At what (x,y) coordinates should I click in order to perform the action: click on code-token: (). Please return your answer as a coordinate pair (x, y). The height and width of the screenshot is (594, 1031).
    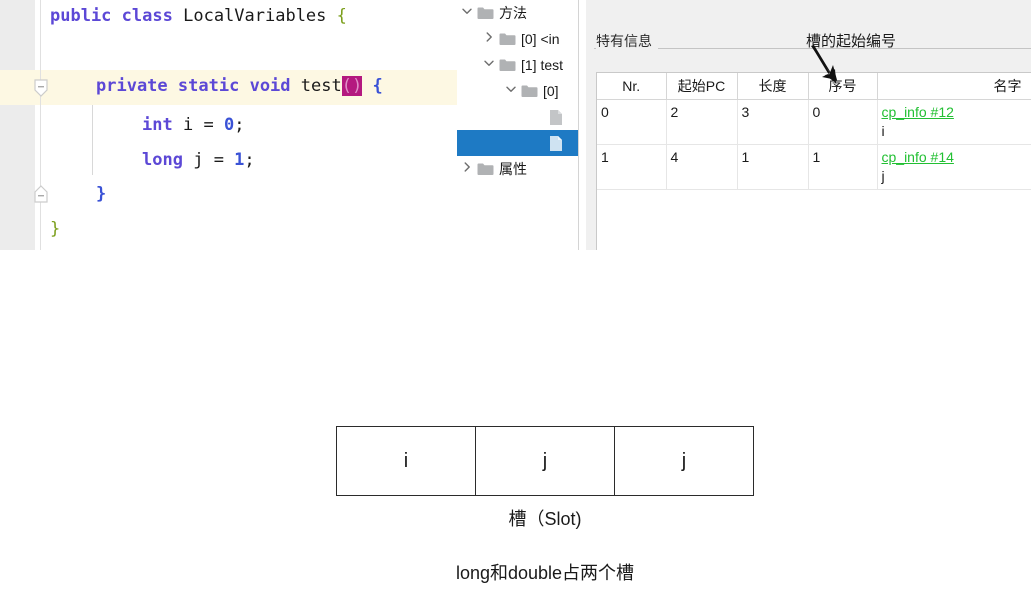
    Looking at the image, I should click on (352, 86).